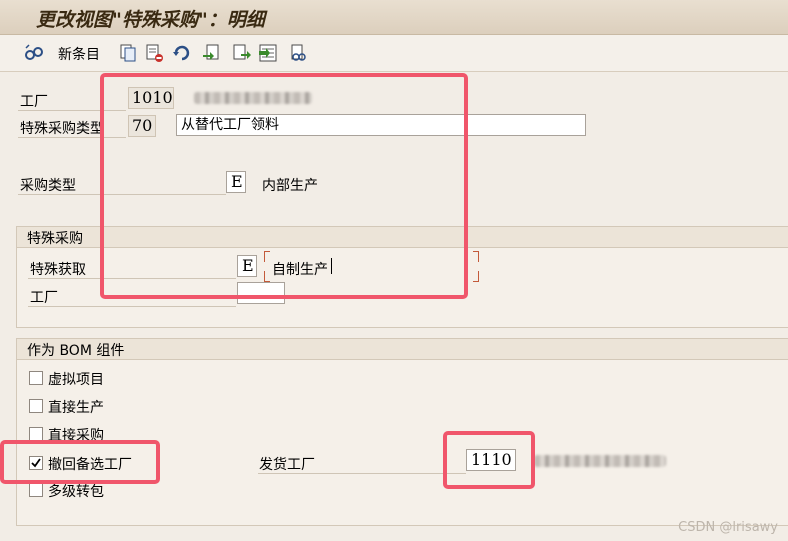  I want to click on phantom-item-checkbox, so click(36, 378).